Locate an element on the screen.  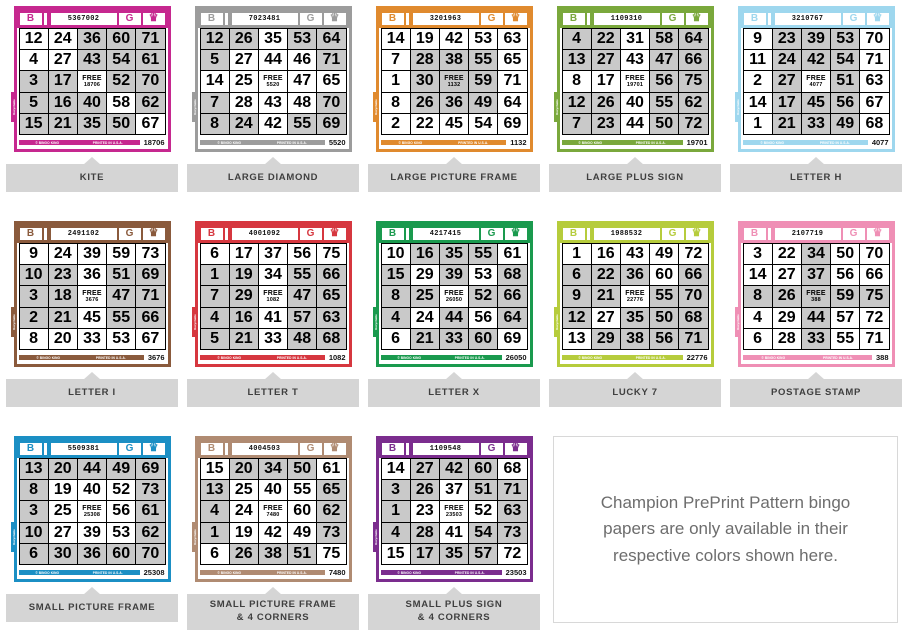
bingo-number-cell: 4 is located at coordinates (395, 532).